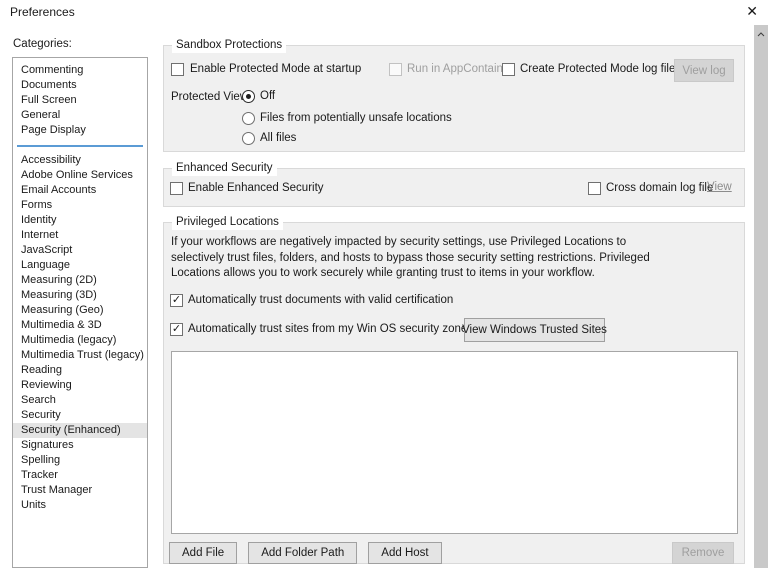  Describe the element at coordinates (177, 69) in the screenshot. I see `enable-protected-mode-checkbox: ✓` at that location.